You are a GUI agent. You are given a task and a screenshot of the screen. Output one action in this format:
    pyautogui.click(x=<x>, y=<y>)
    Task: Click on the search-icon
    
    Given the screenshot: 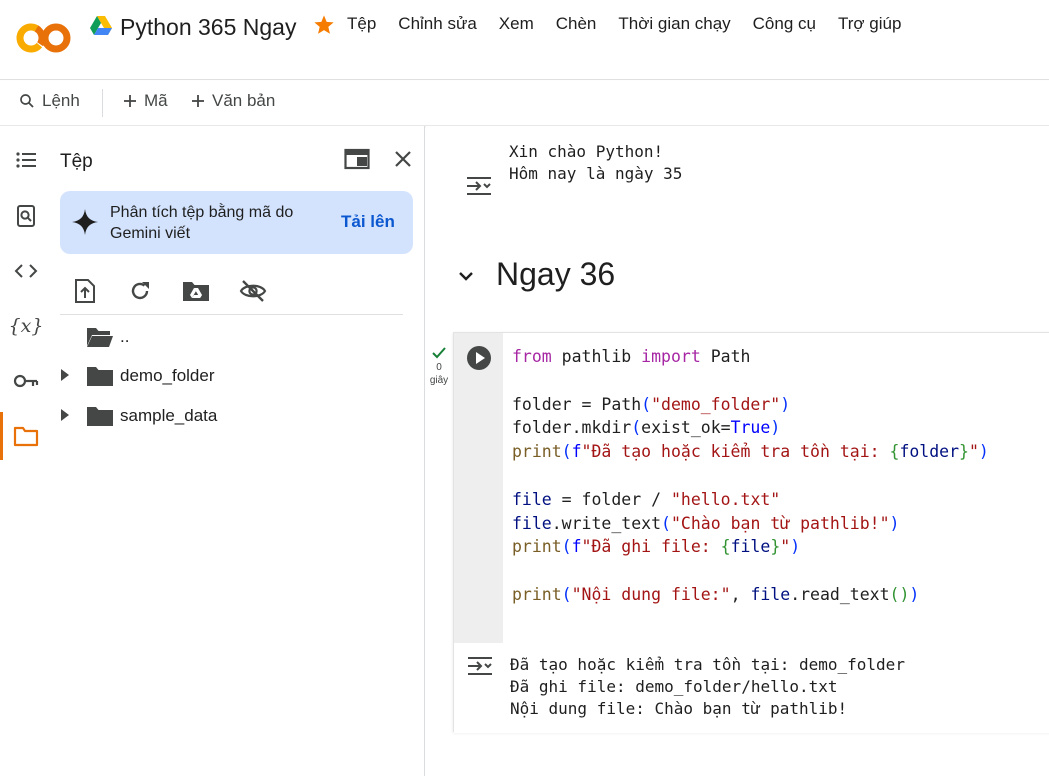 What is the action you would take?
    pyautogui.click(x=27, y=101)
    